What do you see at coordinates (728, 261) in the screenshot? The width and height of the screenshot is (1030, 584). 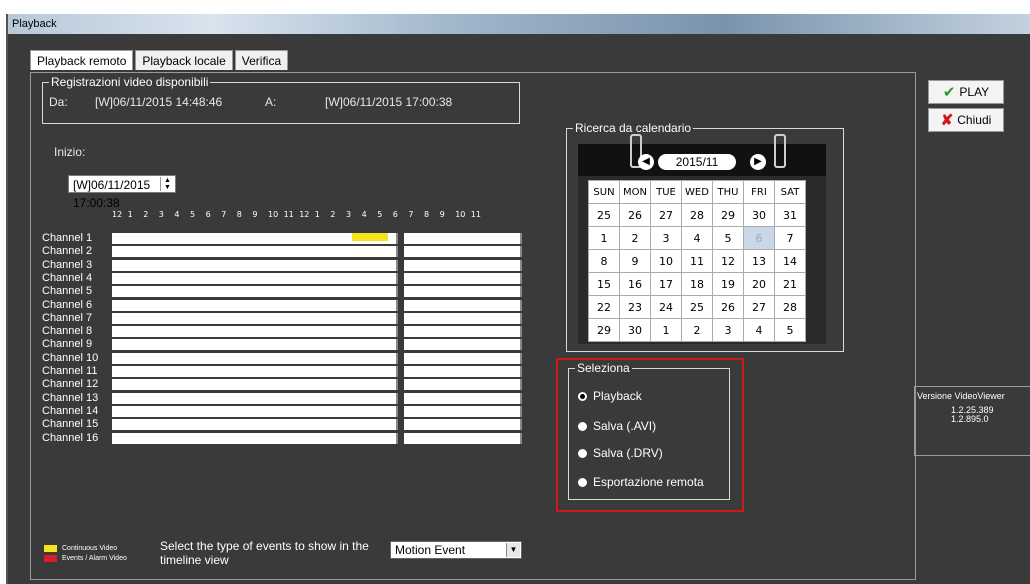 I see `calendar-day: 12` at bounding box center [728, 261].